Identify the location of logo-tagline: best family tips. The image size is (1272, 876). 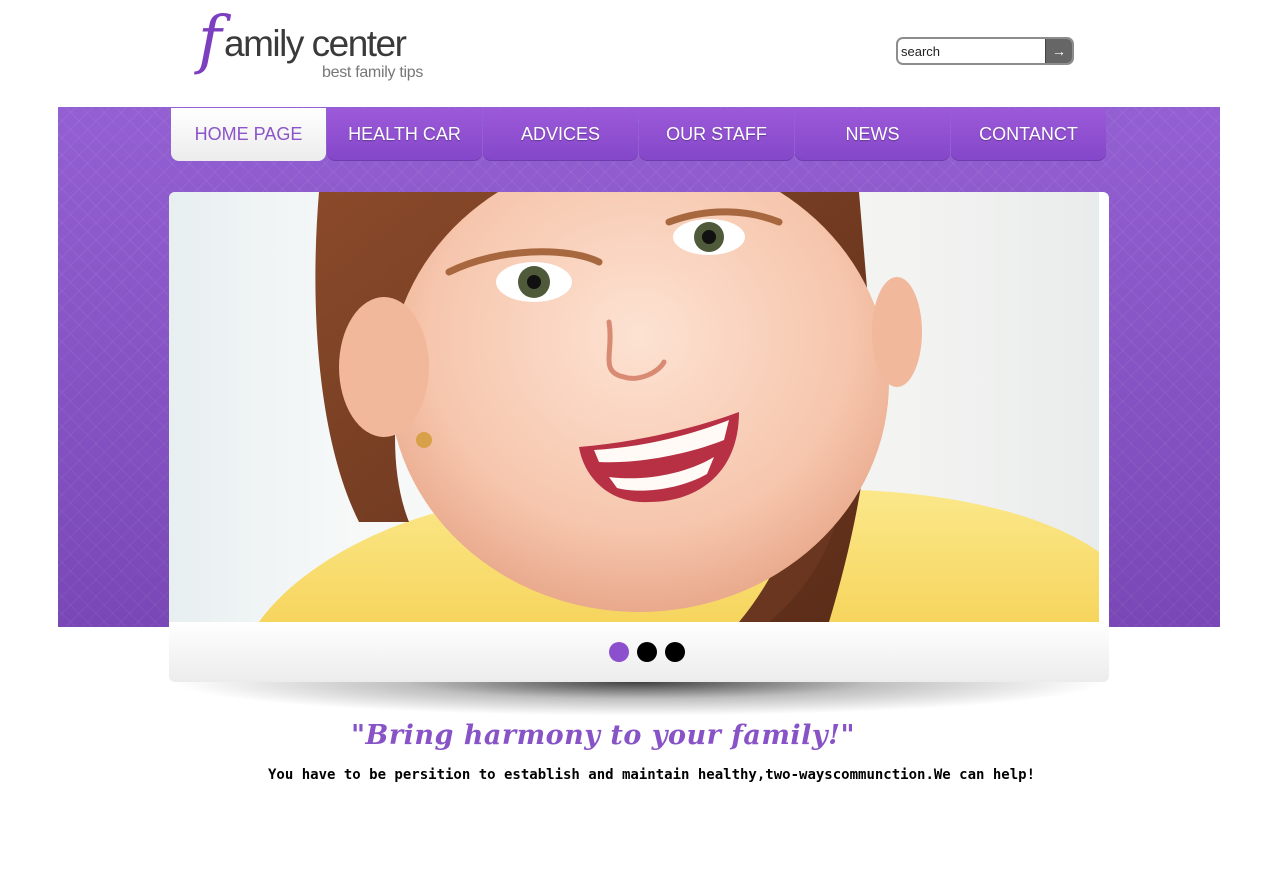
(373, 72).